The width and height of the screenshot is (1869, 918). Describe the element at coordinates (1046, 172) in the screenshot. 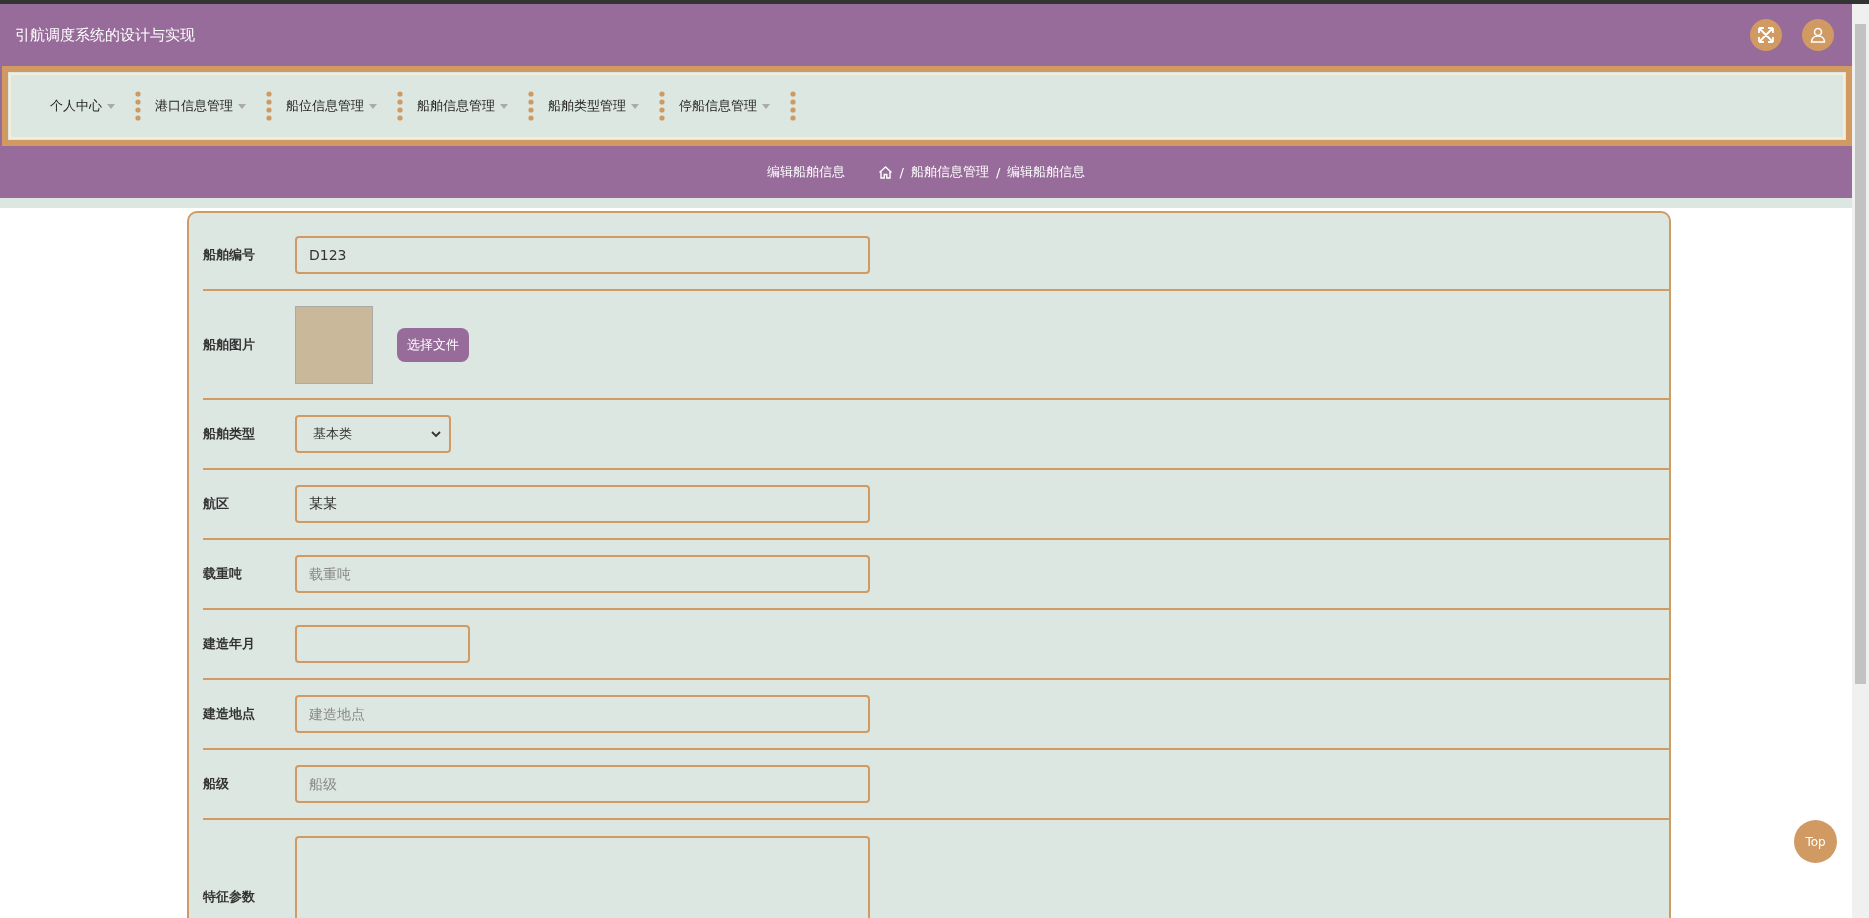

I see `breadcrumb-link: 编辑船舶信息` at that location.